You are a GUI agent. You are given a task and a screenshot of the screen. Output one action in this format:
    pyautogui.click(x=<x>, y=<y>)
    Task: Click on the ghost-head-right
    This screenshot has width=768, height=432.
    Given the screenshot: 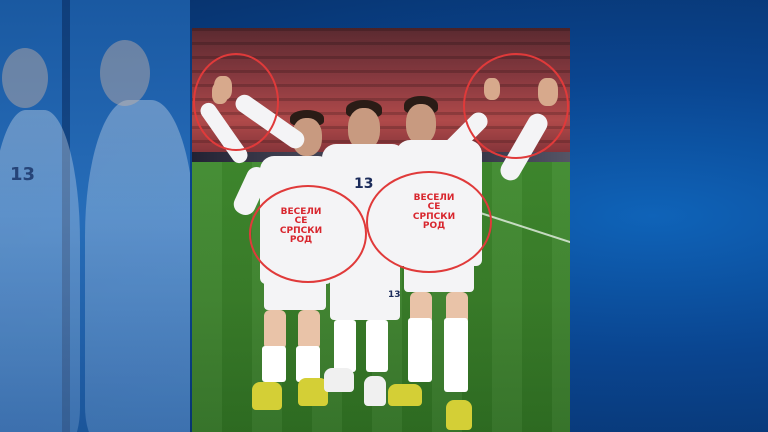 What is the action you would take?
    pyautogui.click(x=125, y=73)
    